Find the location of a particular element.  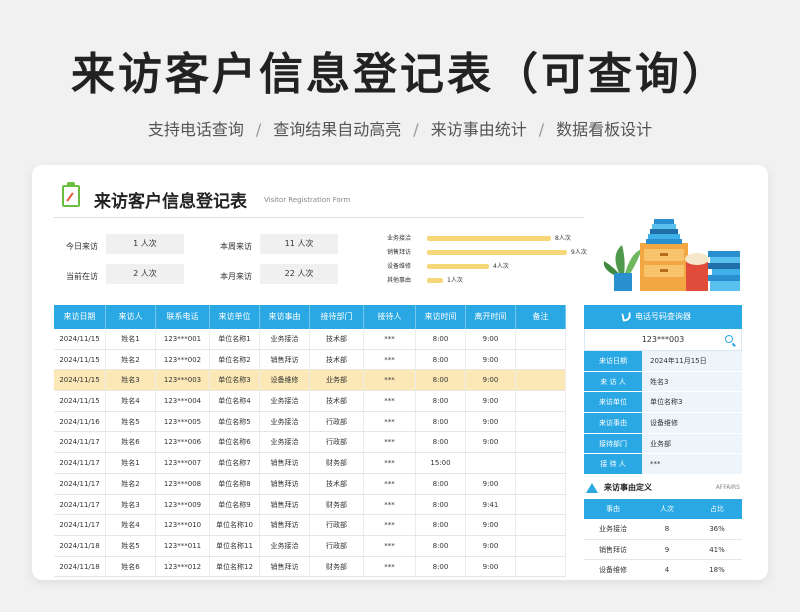

phone-search-input: 123***003 is located at coordinates (663, 340).